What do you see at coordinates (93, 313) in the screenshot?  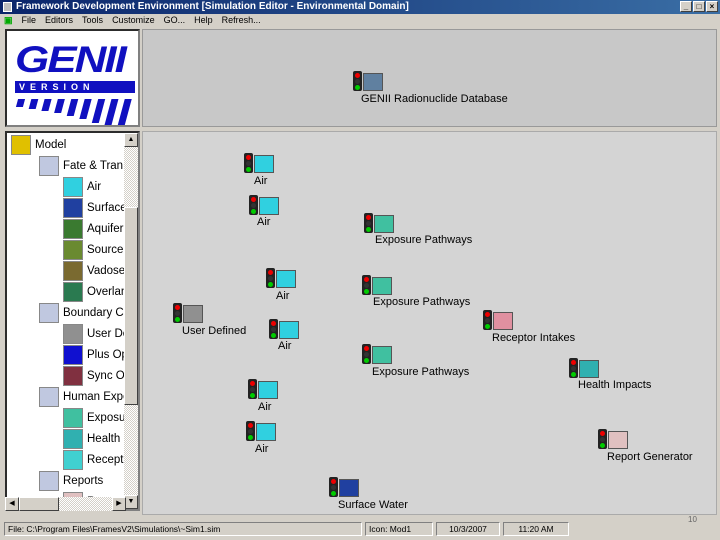 I see `tree-item-label: Boundary C` at bounding box center [93, 313].